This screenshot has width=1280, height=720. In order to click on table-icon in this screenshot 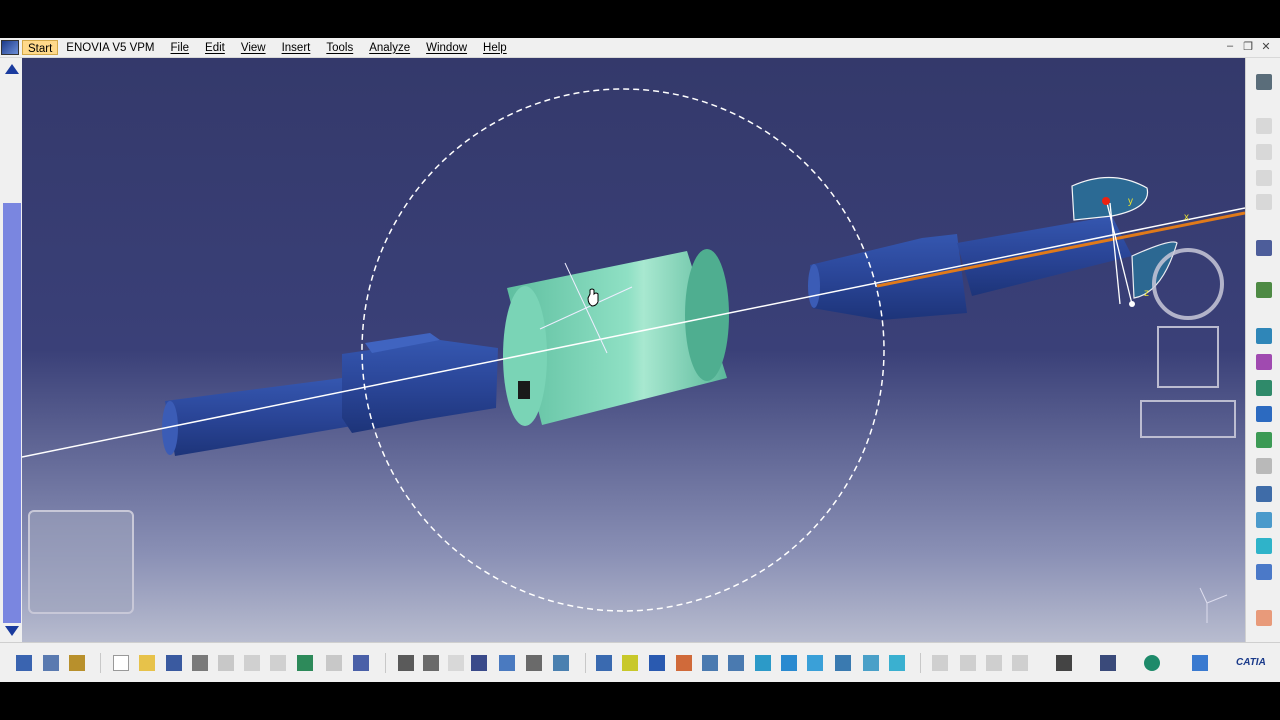, I will do `click(479, 663)`.